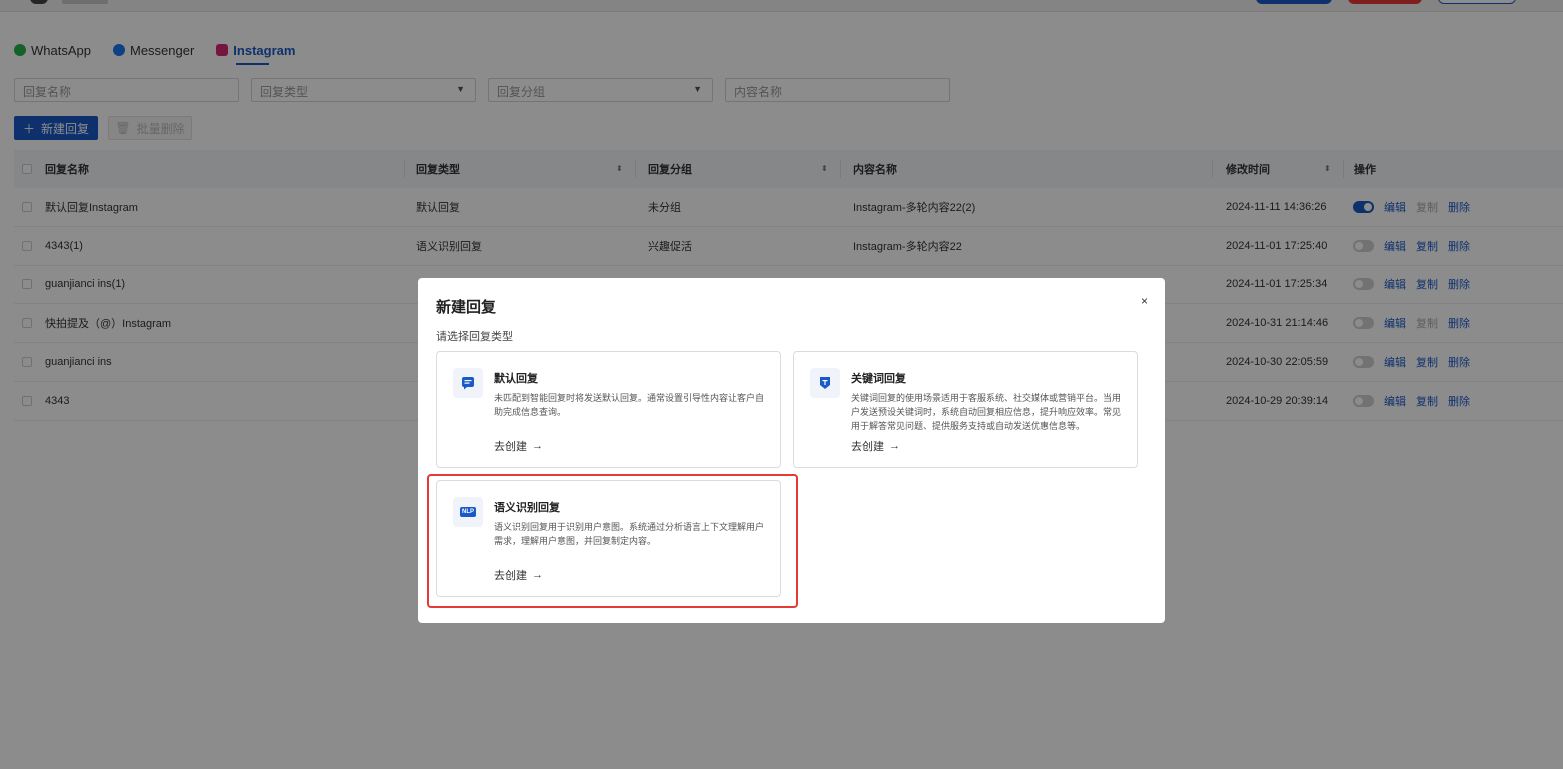  I want to click on nlp-icon-text: NLP, so click(468, 512).